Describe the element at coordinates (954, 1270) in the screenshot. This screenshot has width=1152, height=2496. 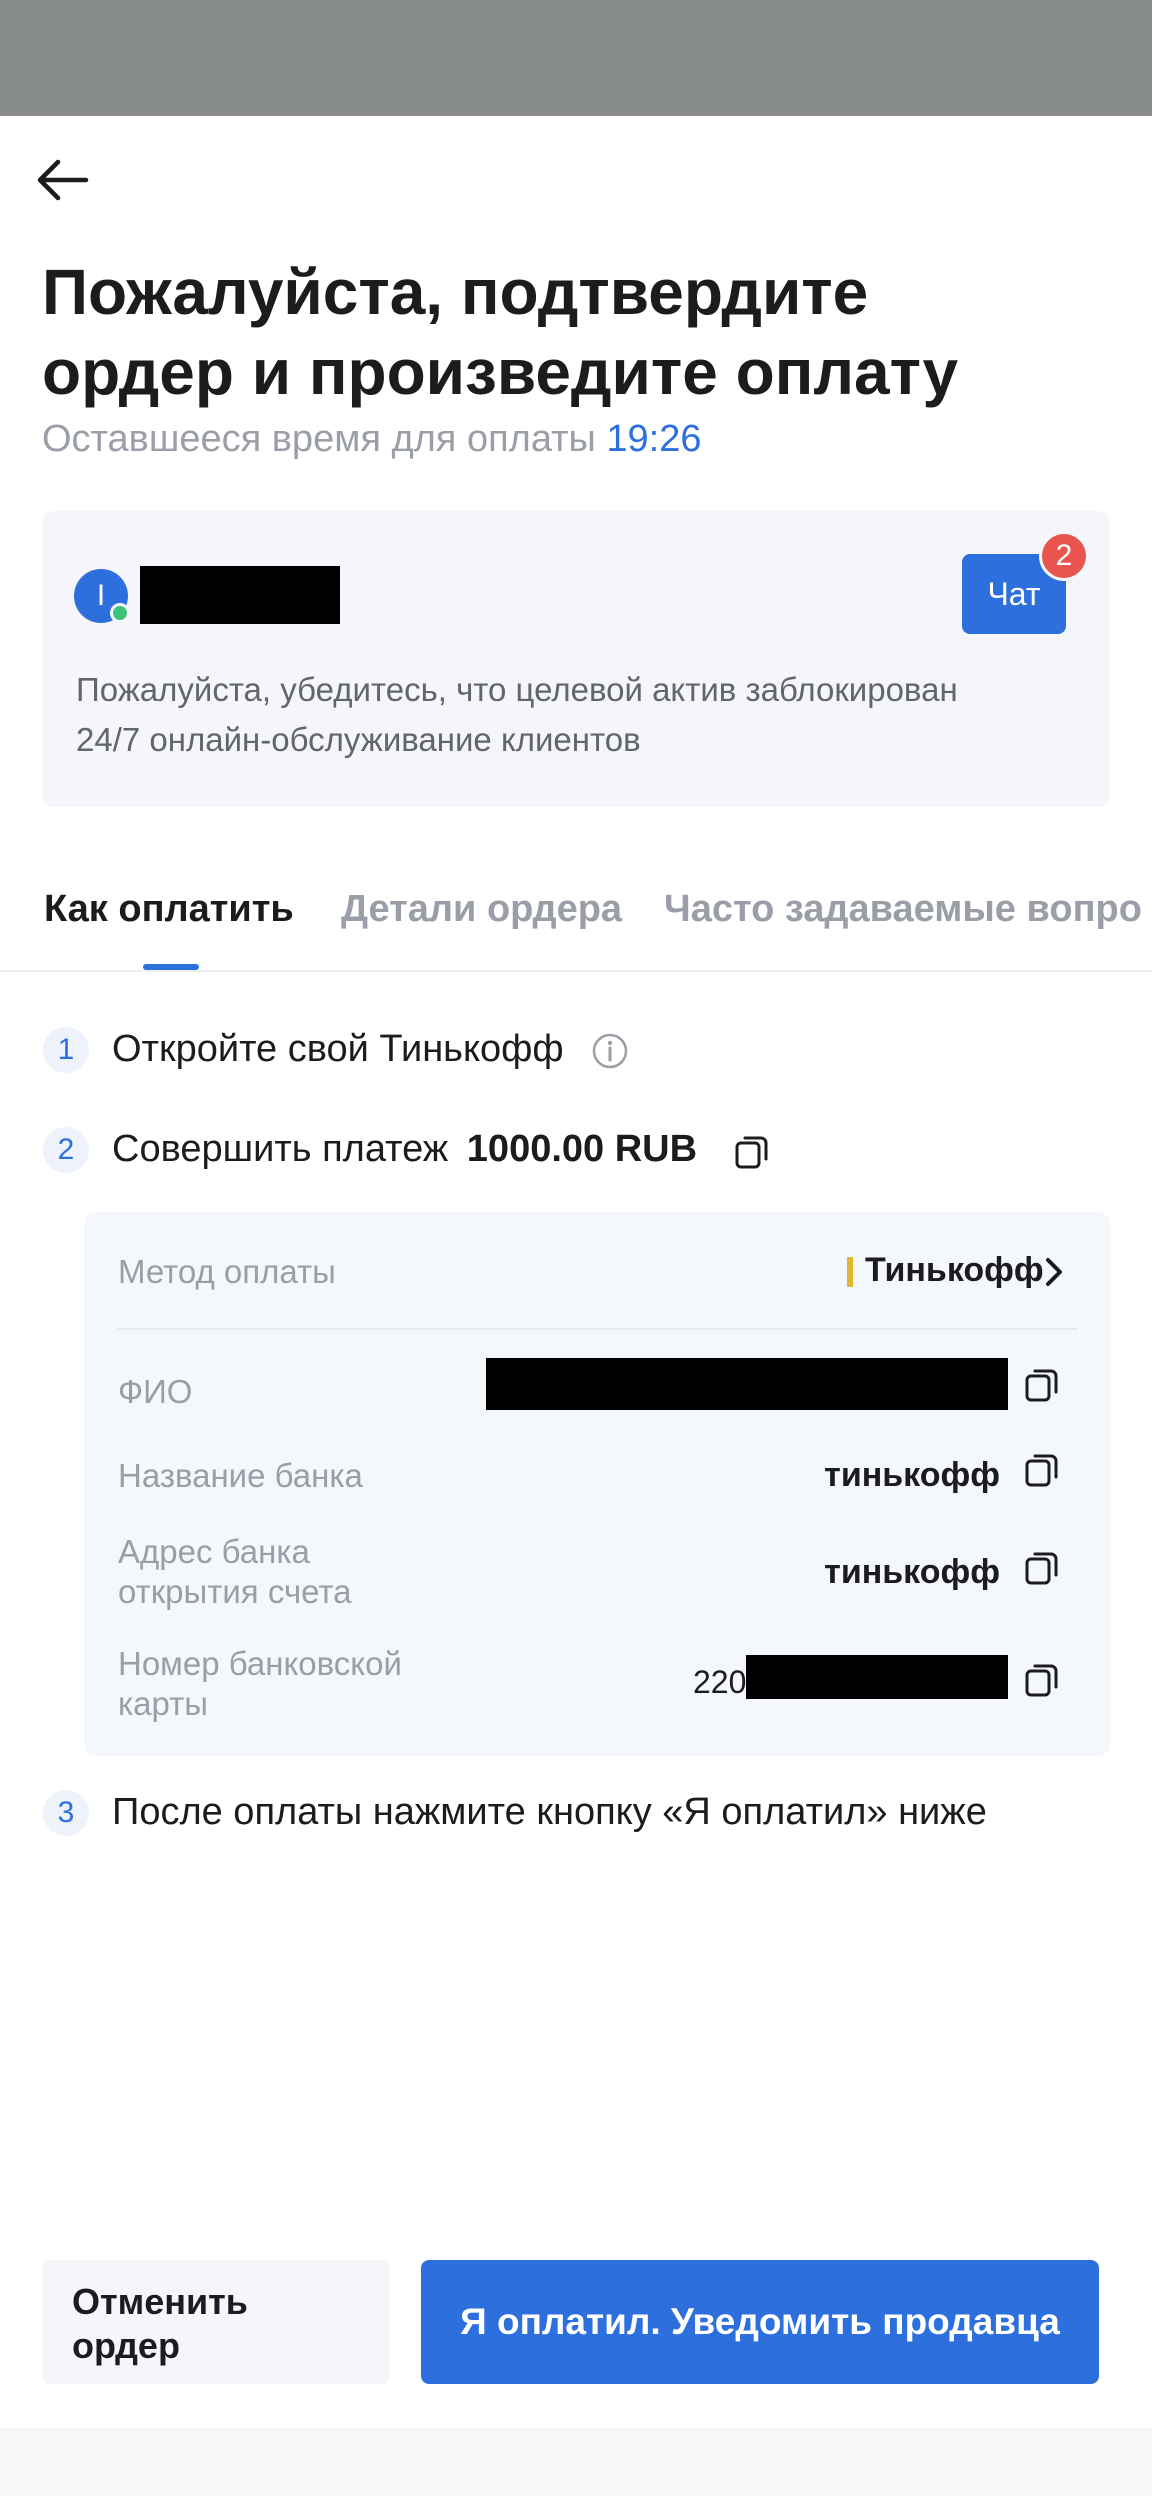
I see `payment-method-value: Тинькофф` at that location.